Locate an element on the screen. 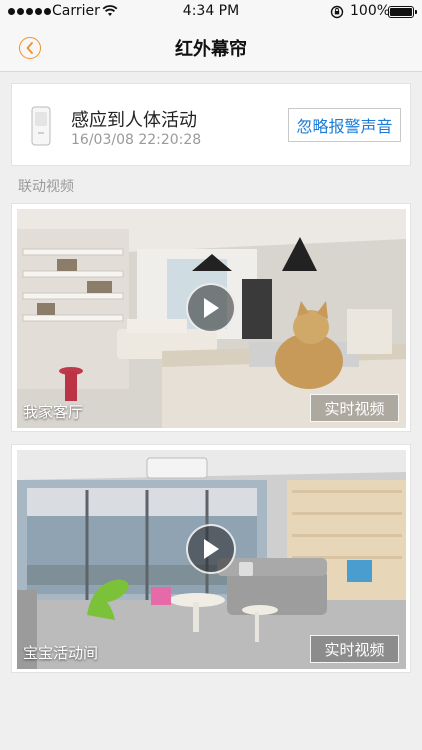  alert-timestamp: 16/03/08 22:20:28 is located at coordinates (136, 140).